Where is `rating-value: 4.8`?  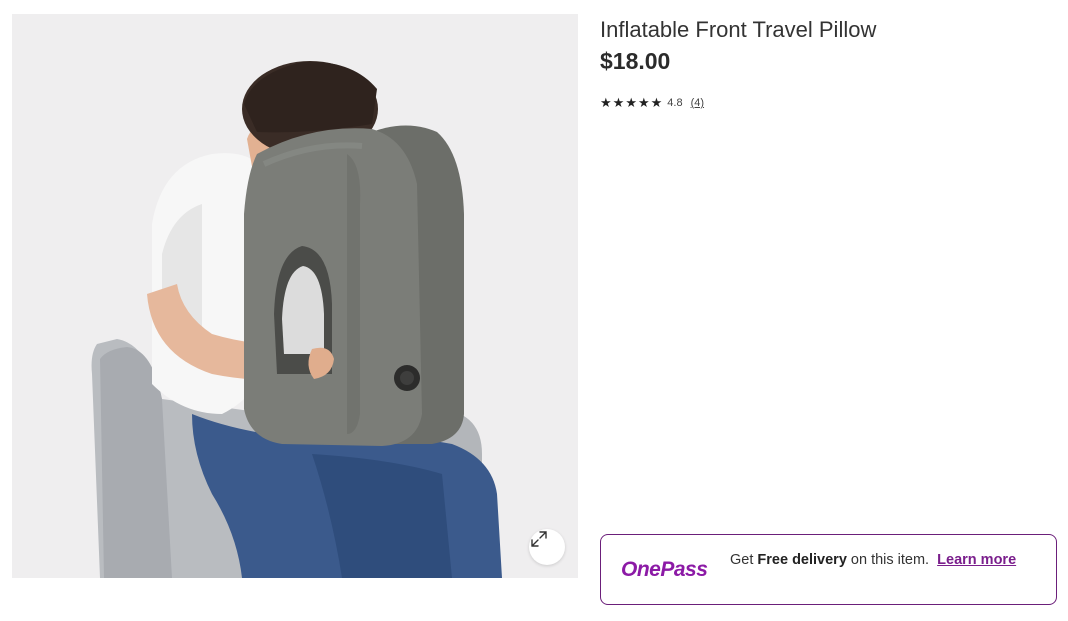 rating-value: 4.8 is located at coordinates (675, 103).